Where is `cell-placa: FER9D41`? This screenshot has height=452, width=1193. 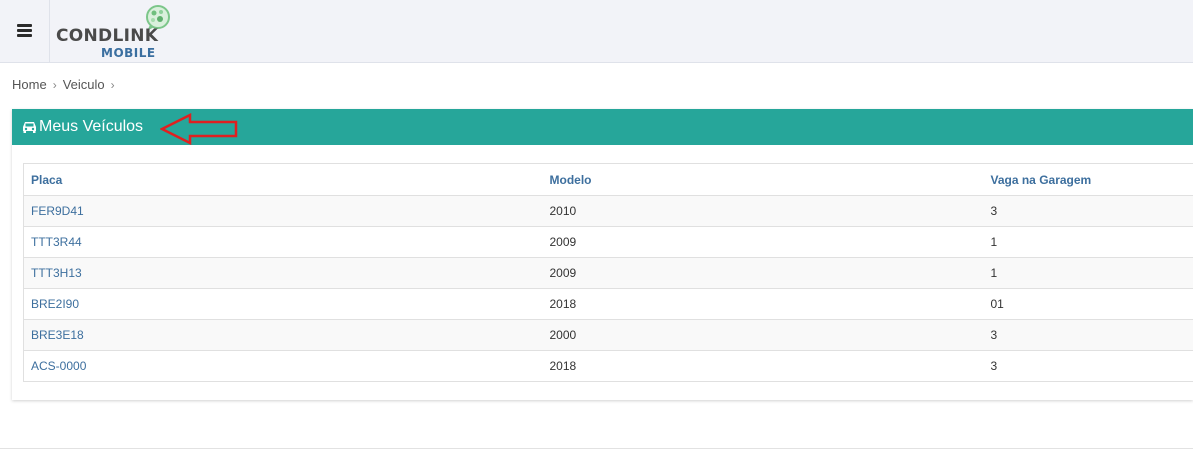
cell-placa: FER9D41 is located at coordinates (283, 211).